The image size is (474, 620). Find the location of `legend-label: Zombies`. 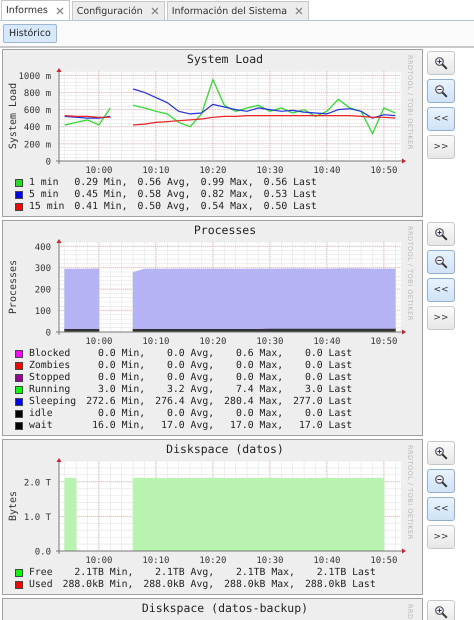

legend-label: Zombies is located at coordinates (50, 366).